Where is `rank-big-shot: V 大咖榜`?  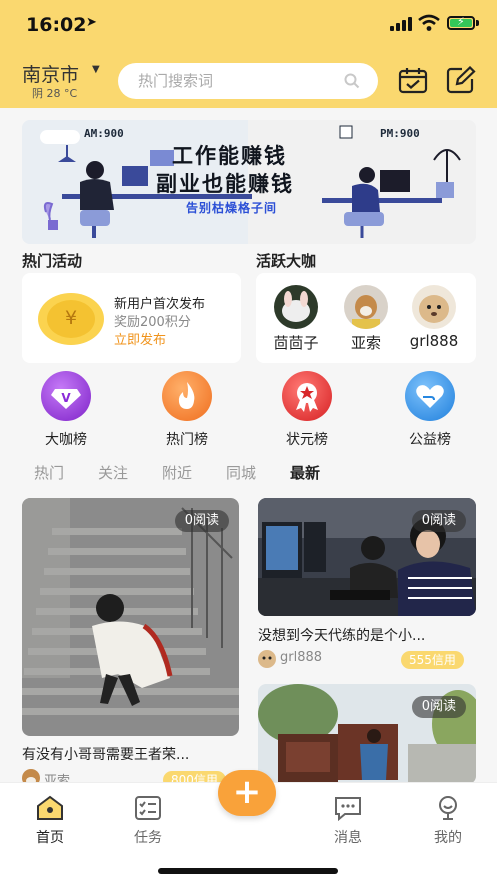
rank-big-shot: V 大咖榜 is located at coordinates (66, 410).